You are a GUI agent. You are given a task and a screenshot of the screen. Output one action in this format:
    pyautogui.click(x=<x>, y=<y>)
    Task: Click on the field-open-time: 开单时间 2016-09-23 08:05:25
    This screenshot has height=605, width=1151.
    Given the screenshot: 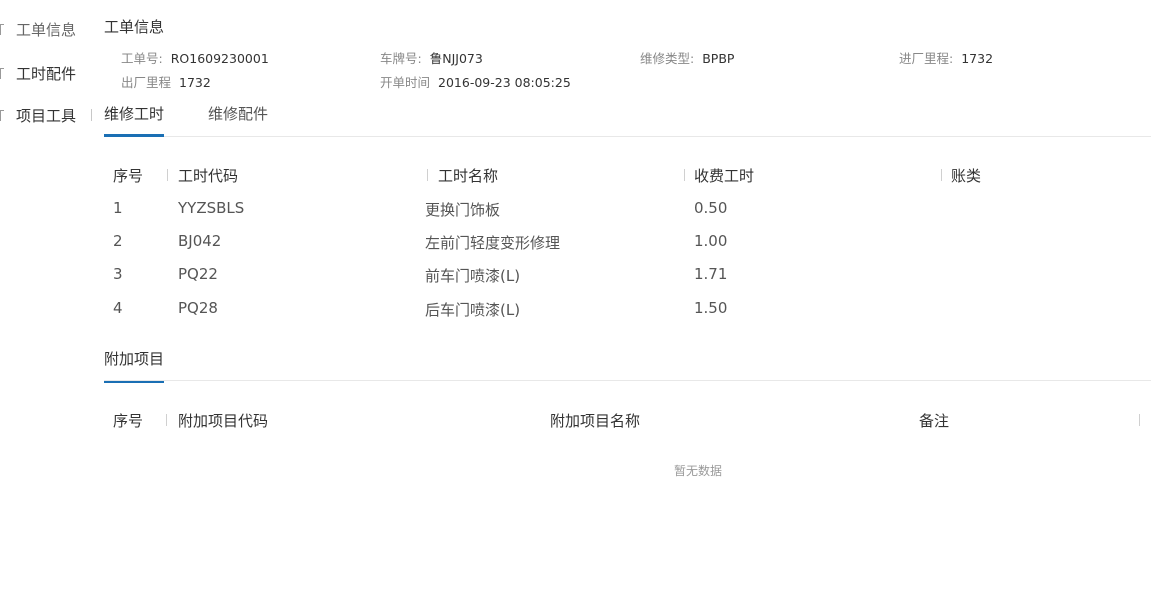 What is the action you would take?
    pyautogui.click(x=475, y=81)
    